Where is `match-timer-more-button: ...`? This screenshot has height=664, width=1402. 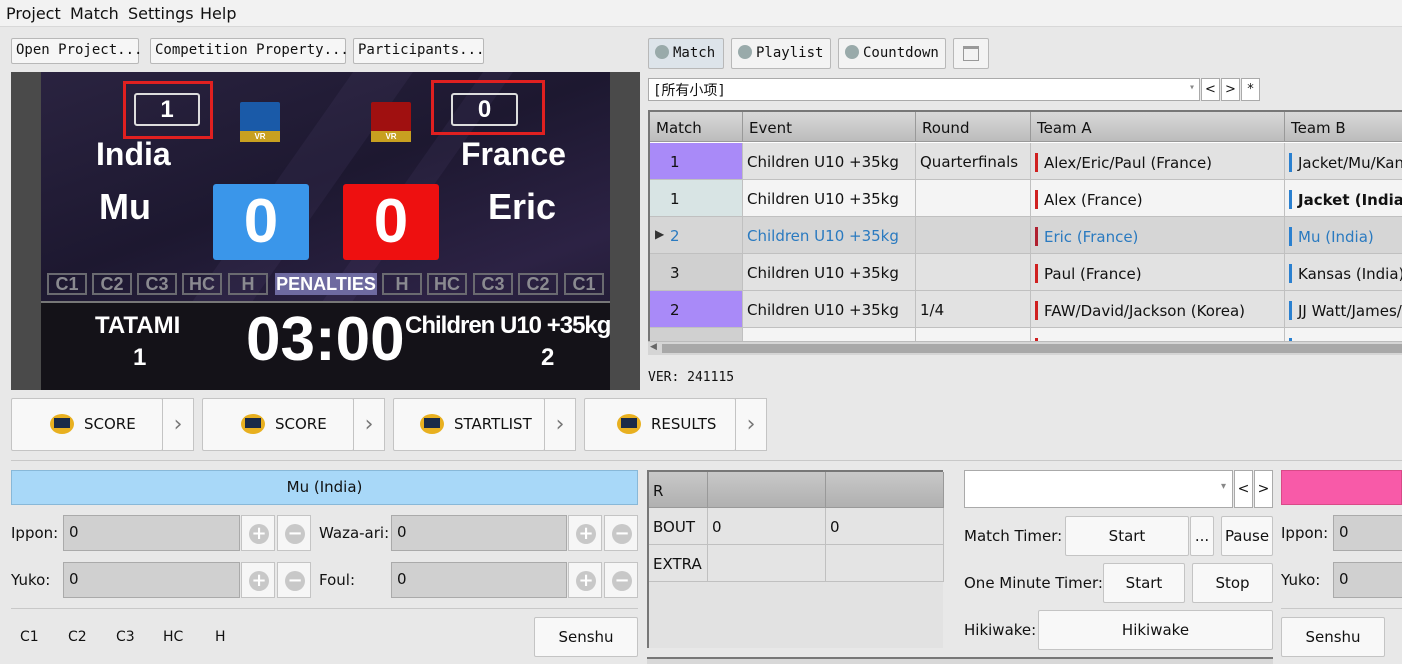
match-timer-more-button: ... is located at coordinates (1202, 536).